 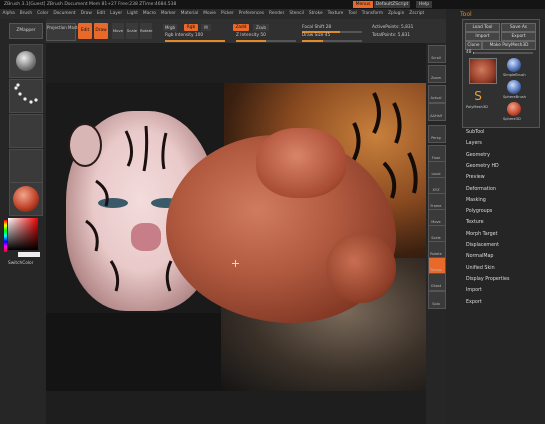 I want to click on menu-transform: Transform, so click(x=372, y=14).